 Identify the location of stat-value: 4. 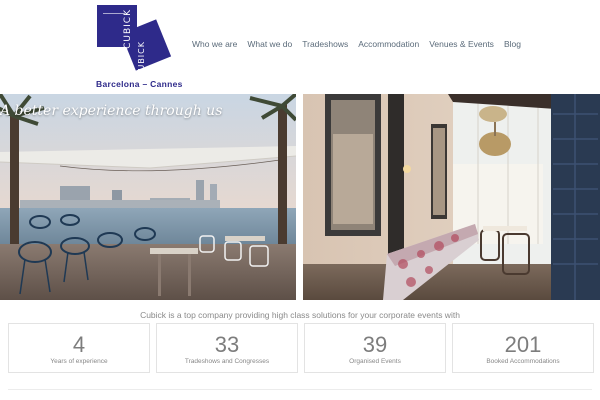
(79, 344).